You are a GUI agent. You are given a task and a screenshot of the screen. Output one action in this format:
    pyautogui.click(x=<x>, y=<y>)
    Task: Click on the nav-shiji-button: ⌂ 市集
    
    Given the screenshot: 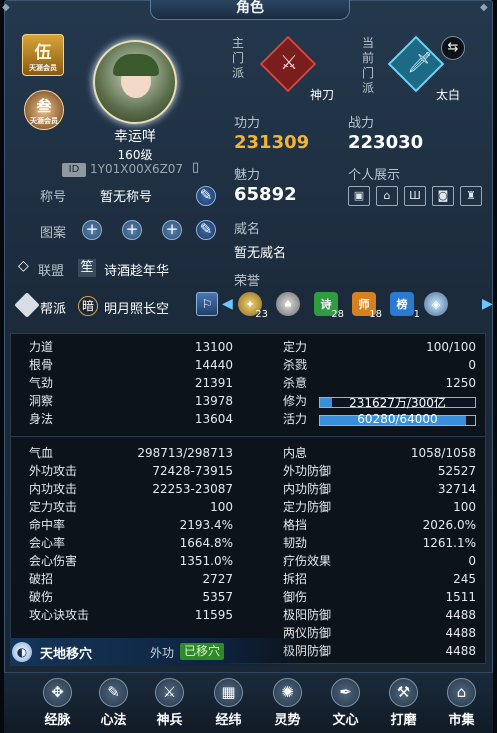 What is the action you would take?
    pyautogui.click(x=461, y=703)
    